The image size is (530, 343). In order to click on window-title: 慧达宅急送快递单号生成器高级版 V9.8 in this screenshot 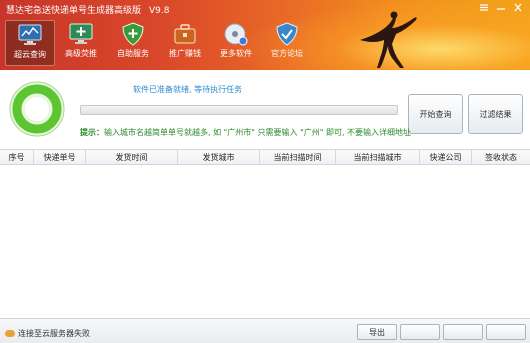, I will do `click(88, 9)`.